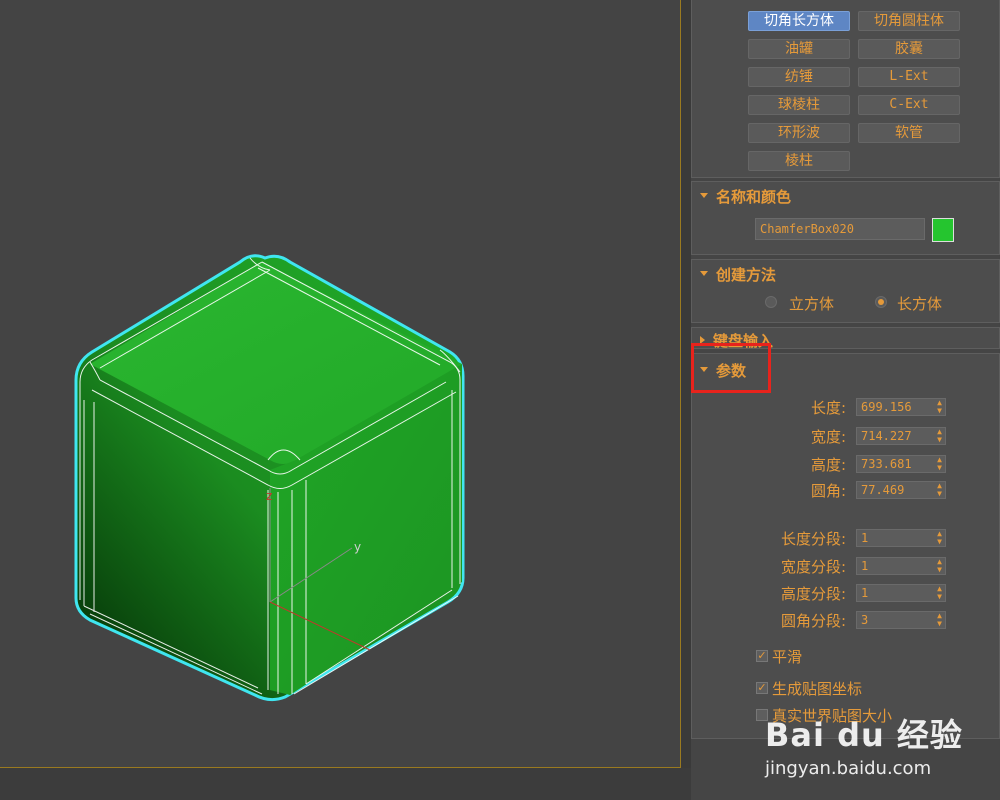  Describe the element at coordinates (881, 302) in the screenshot. I see `radio-box` at that location.